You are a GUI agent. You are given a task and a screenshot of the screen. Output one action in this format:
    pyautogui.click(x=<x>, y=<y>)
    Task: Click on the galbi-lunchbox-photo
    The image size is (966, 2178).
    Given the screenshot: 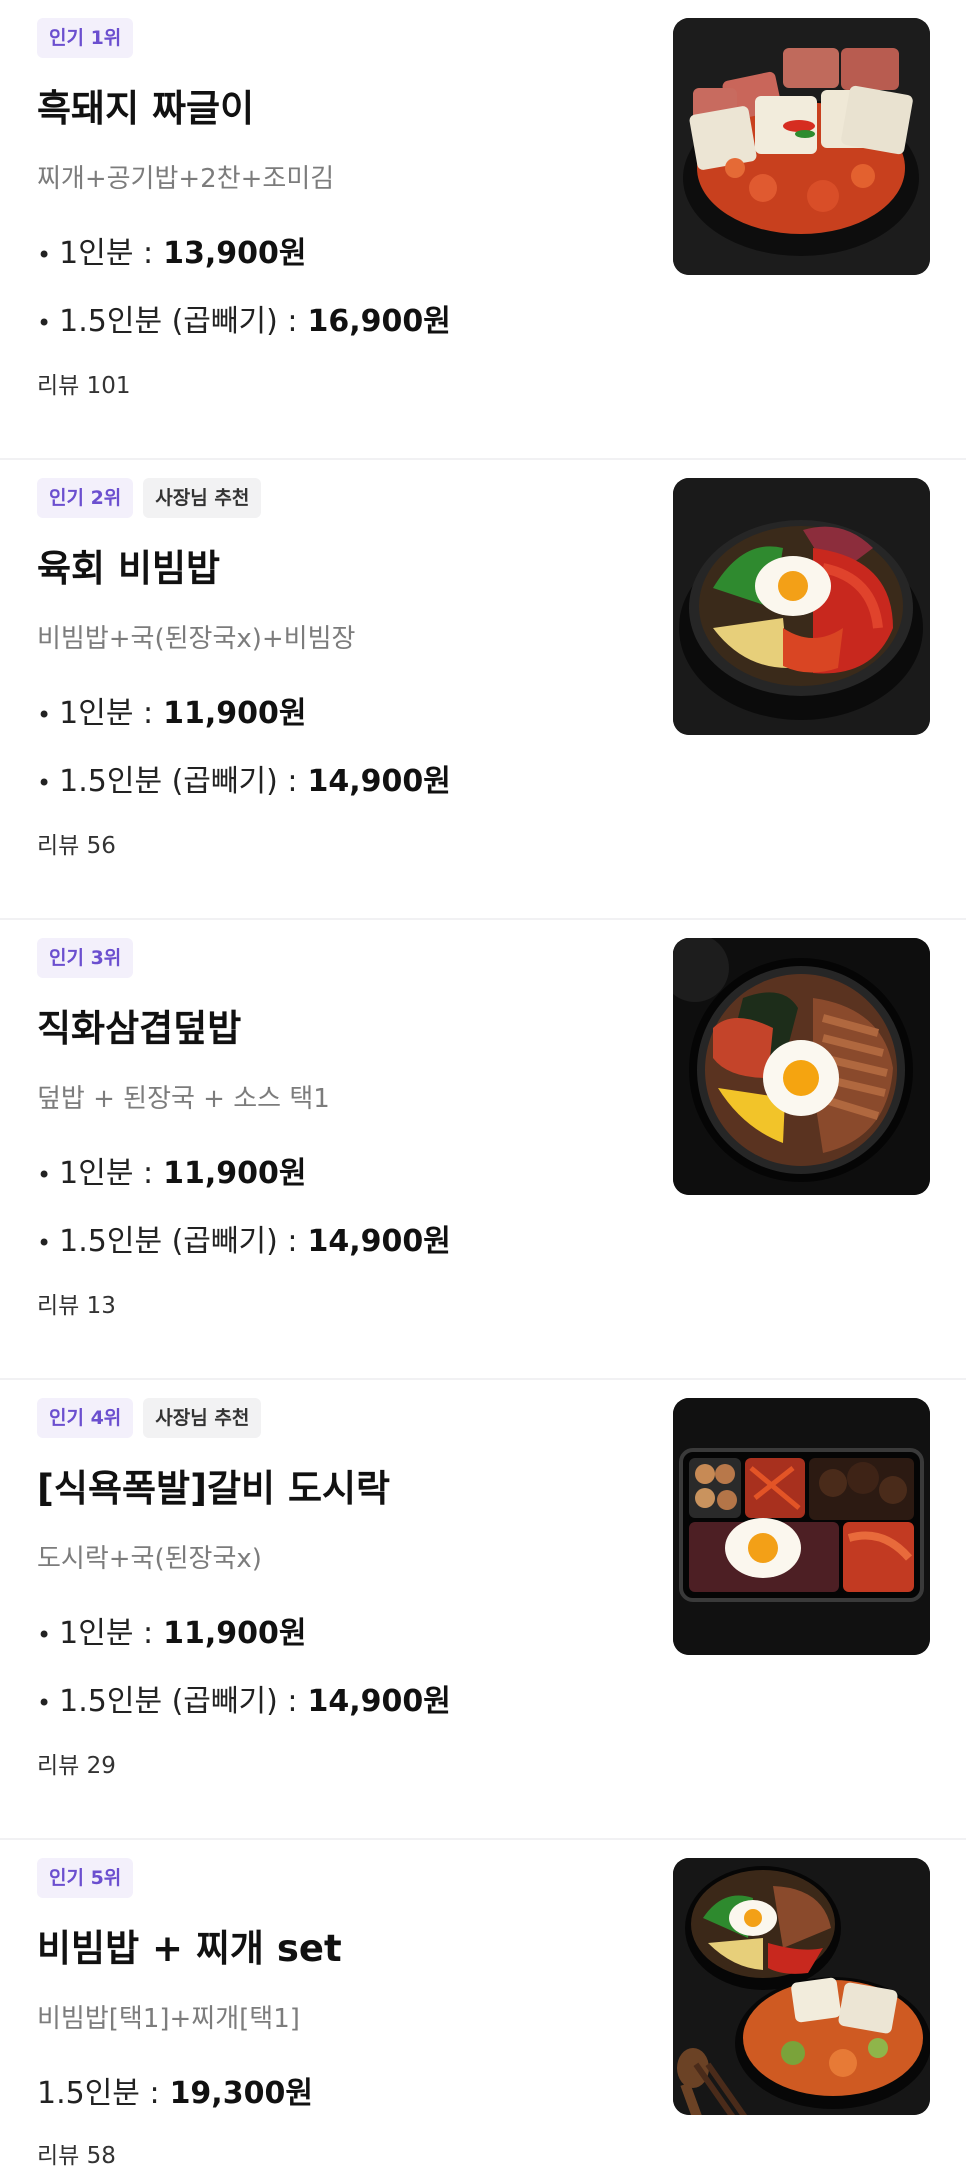 What is the action you would take?
    pyautogui.click(x=801, y=1526)
    